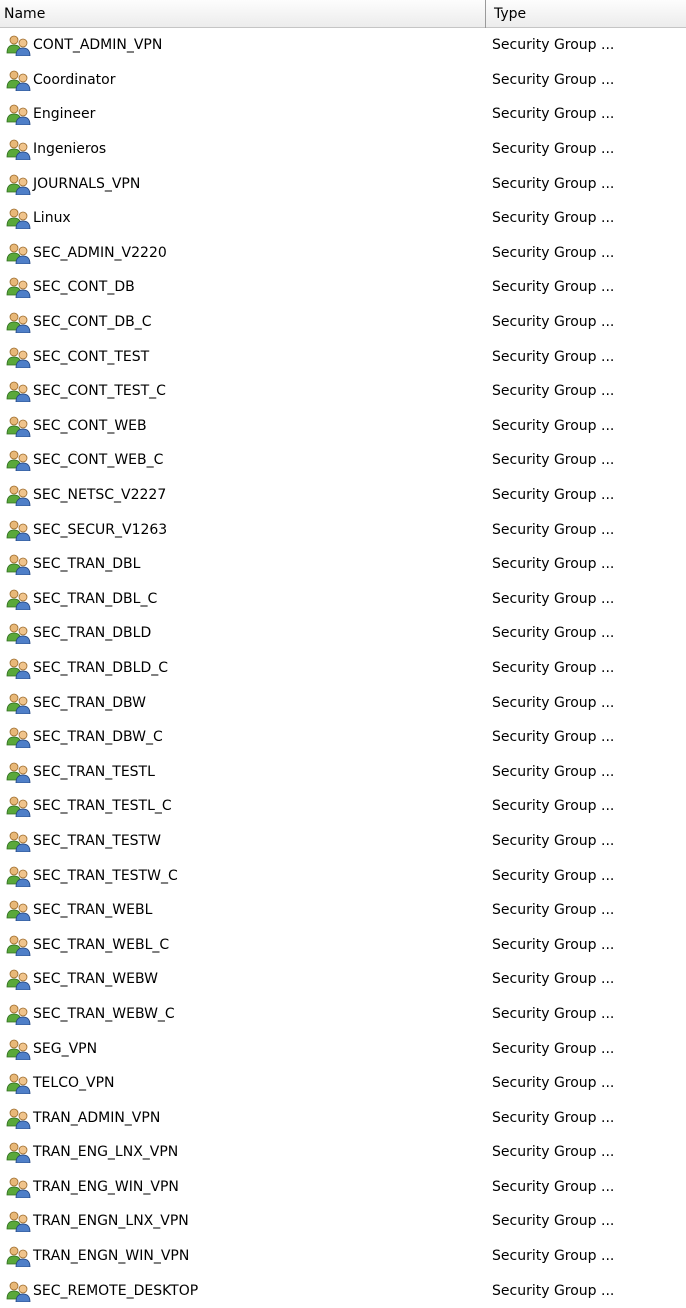 Image resolution: width=686 pixels, height=1308 pixels. I want to click on group-name: SEC_TRAN_DBW_C, so click(98, 737).